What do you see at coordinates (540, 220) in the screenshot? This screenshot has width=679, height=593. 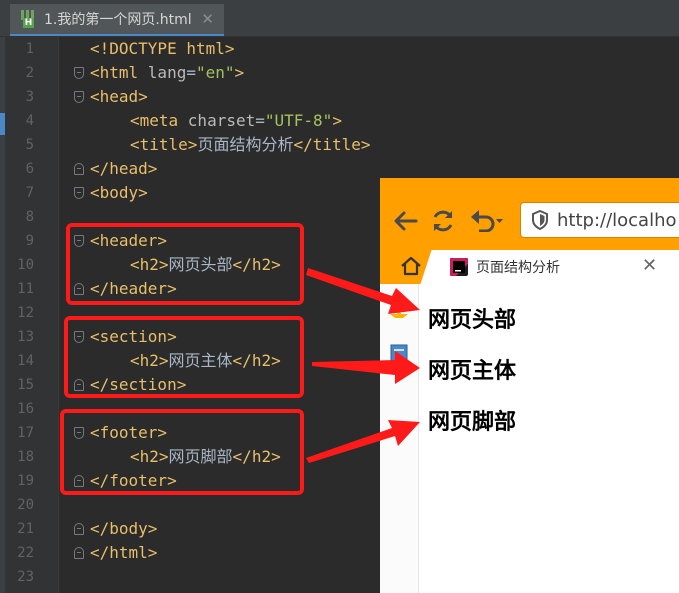 I see `shield-icon` at bounding box center [540, 220].